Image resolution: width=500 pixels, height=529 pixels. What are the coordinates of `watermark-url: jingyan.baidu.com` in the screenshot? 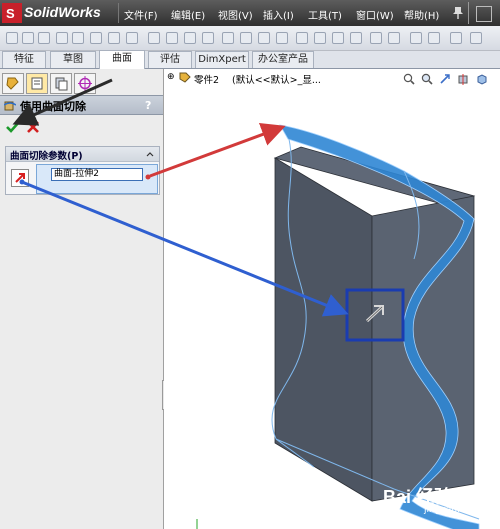 It's located at (462, 510).